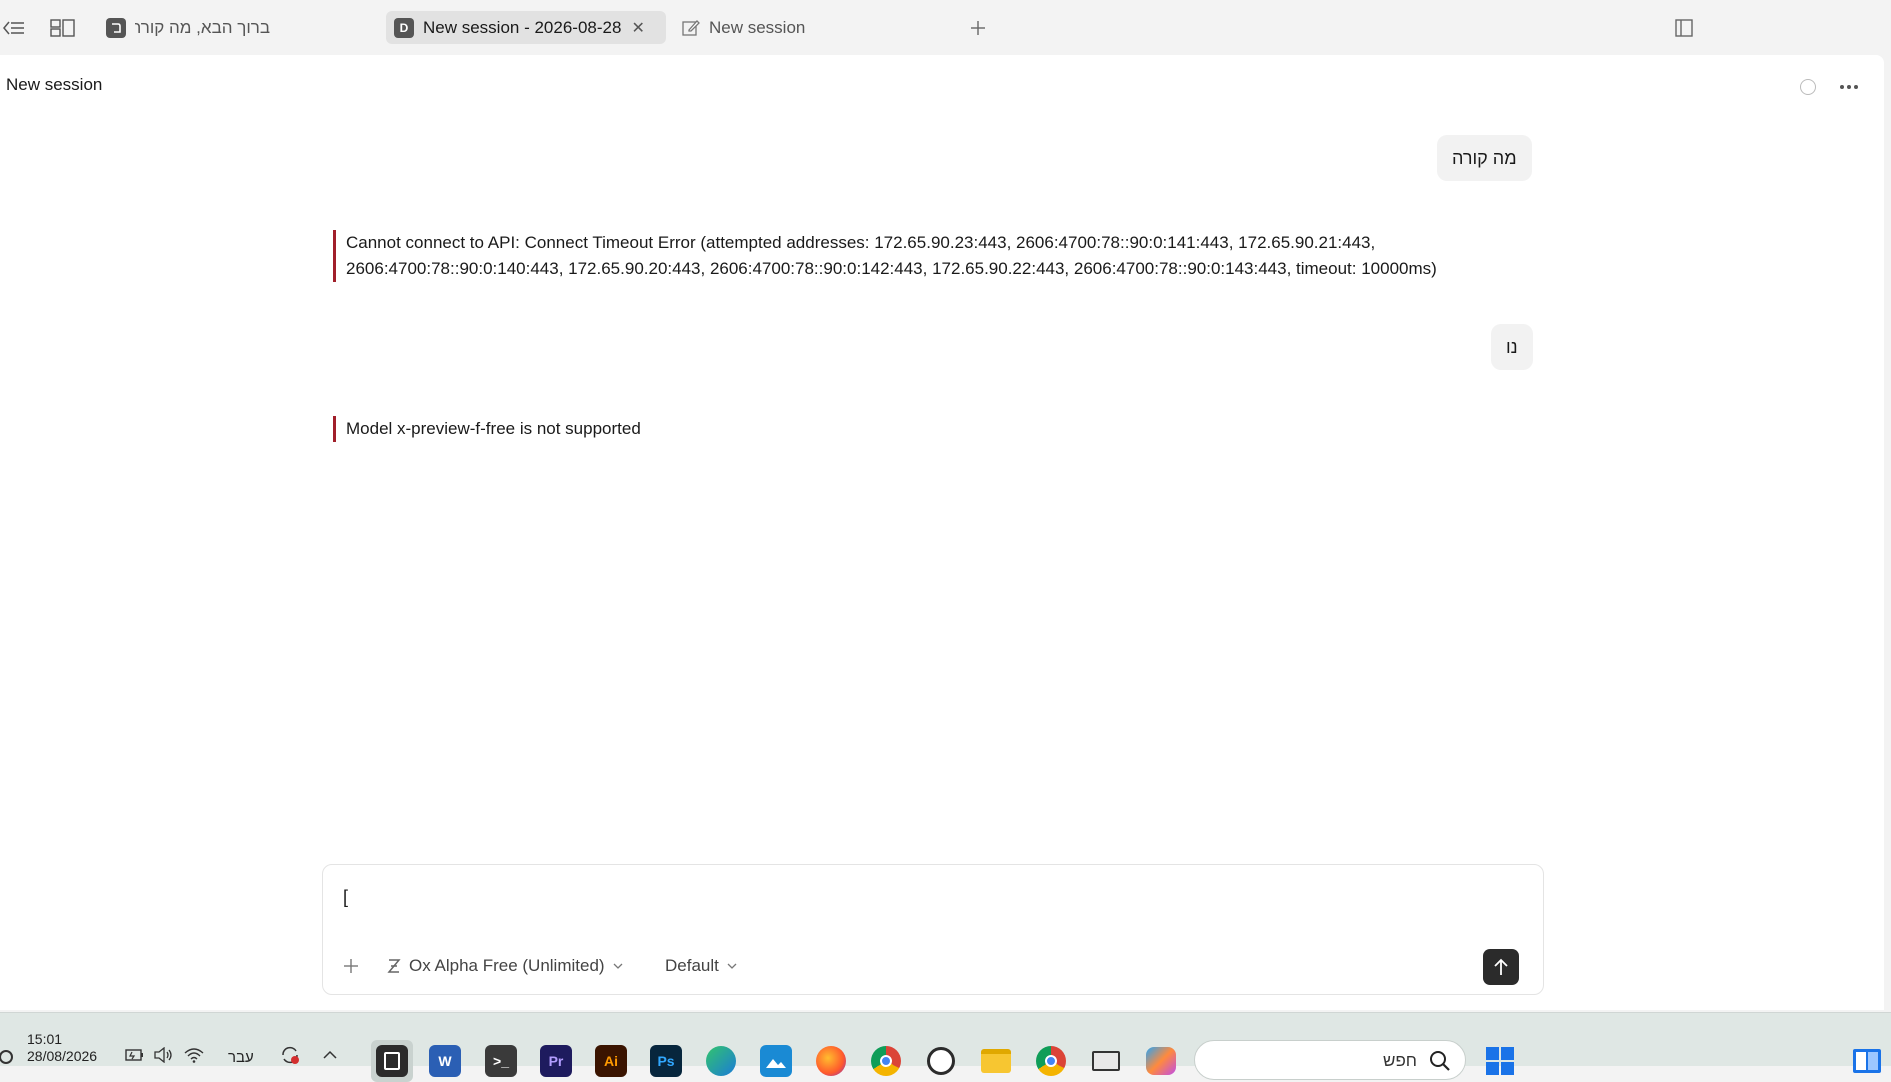  I want to click on mode-selector: Default, so click(701, 966).